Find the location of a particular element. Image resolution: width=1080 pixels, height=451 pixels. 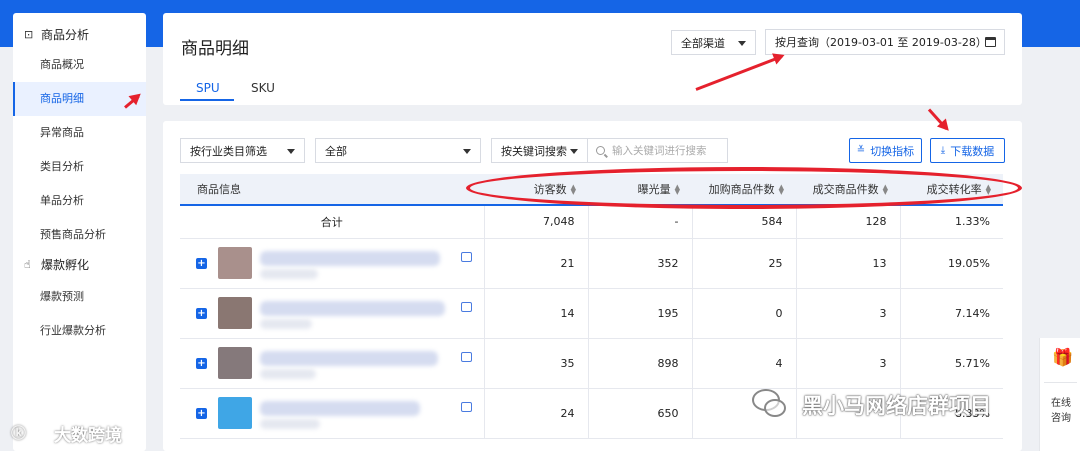

switch-metric-button: ≚ 切换指标 is located at coordinates (885, 150).